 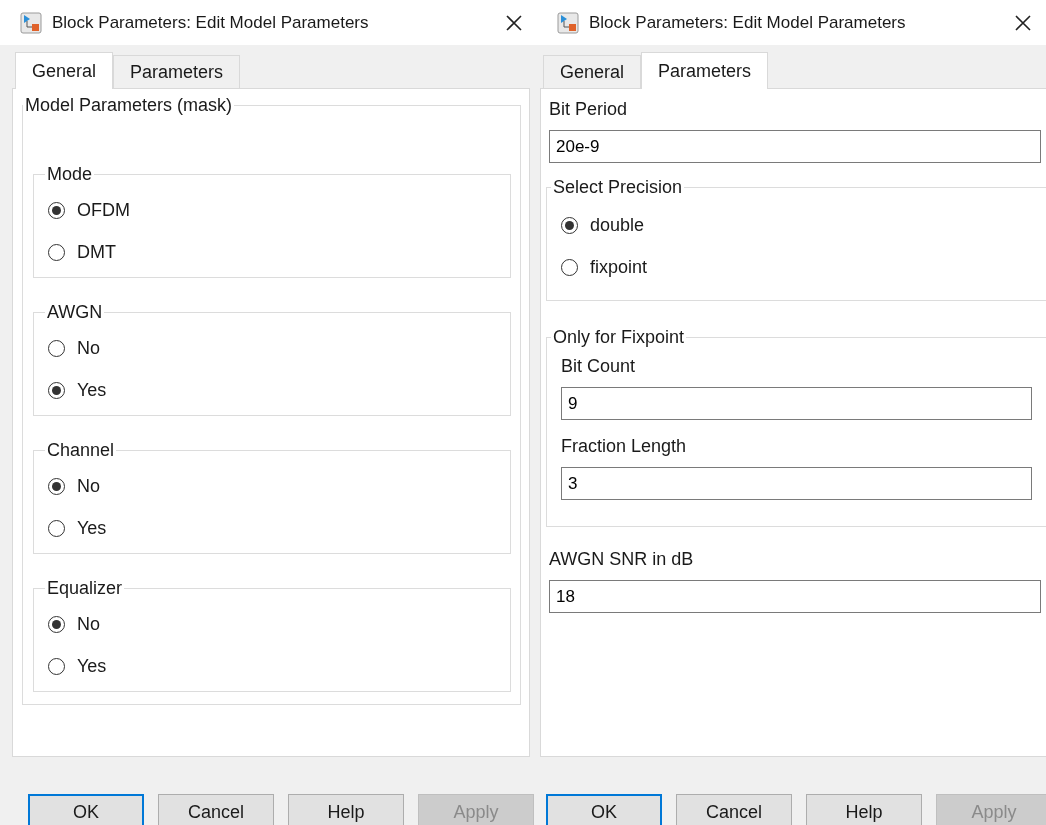 What do you see at coordinates (619, 337) in the screenshot?
I see `group-title: Only for Fixpoint` at bounding box center [619, 337].